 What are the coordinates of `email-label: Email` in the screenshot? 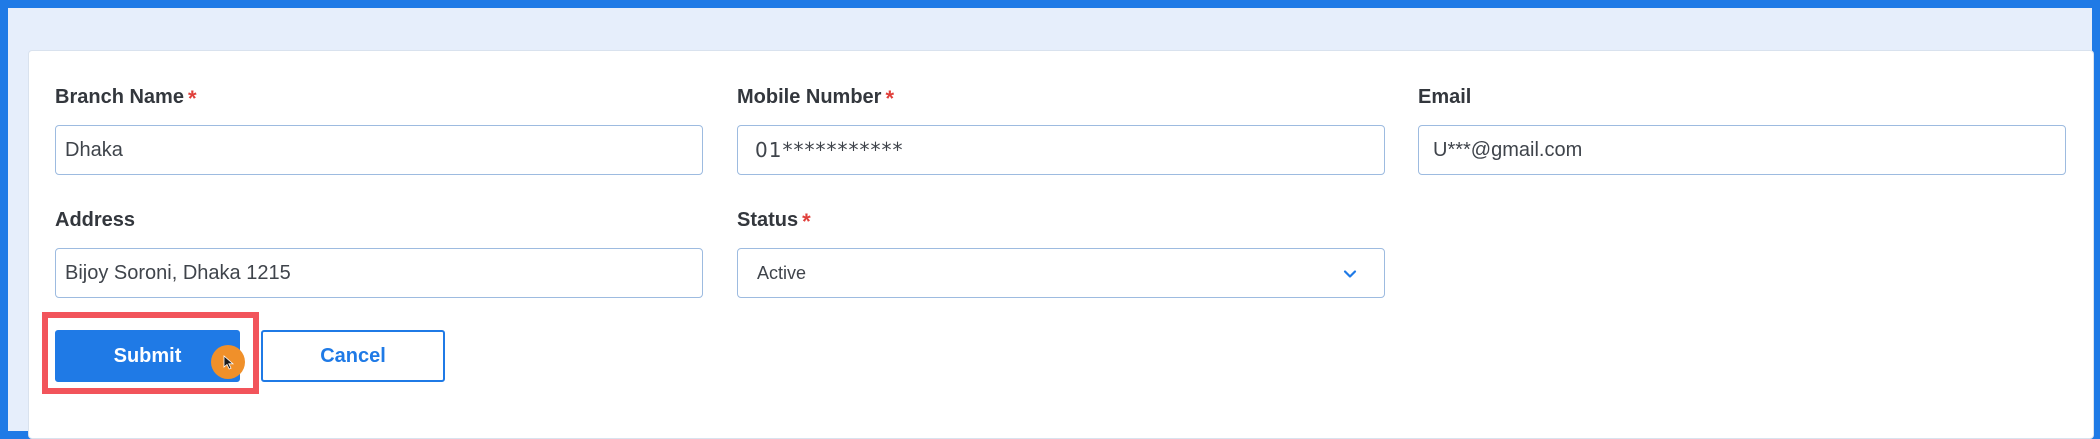 It's located at (1444, 97).